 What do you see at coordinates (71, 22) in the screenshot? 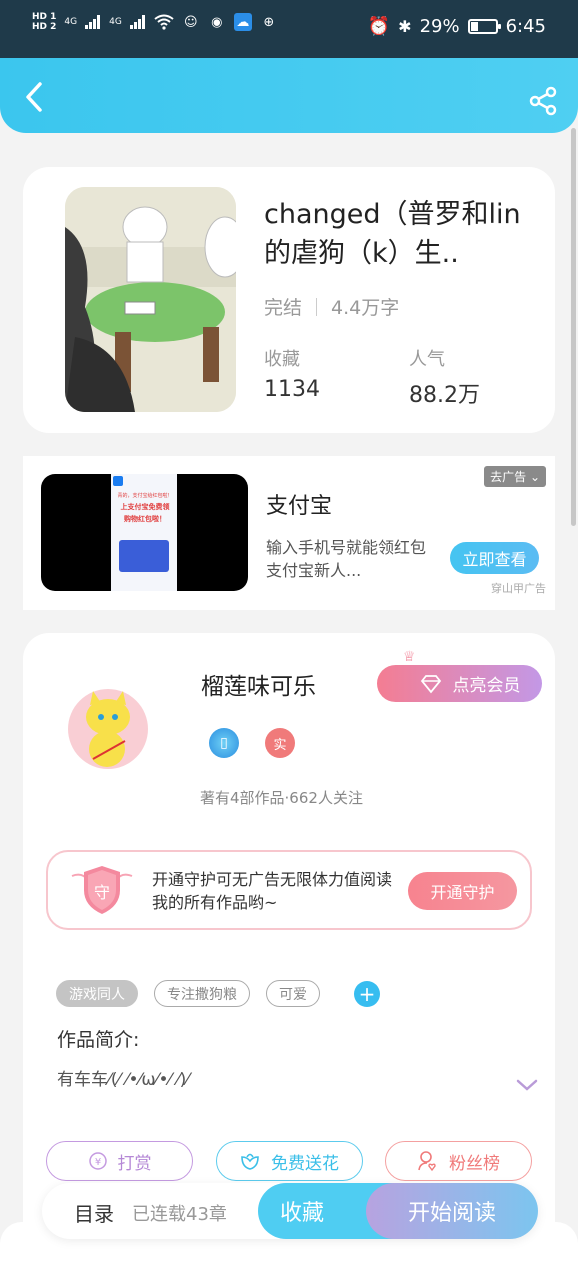
I see `network1-label: 4G` at bounding box center [71, 22].